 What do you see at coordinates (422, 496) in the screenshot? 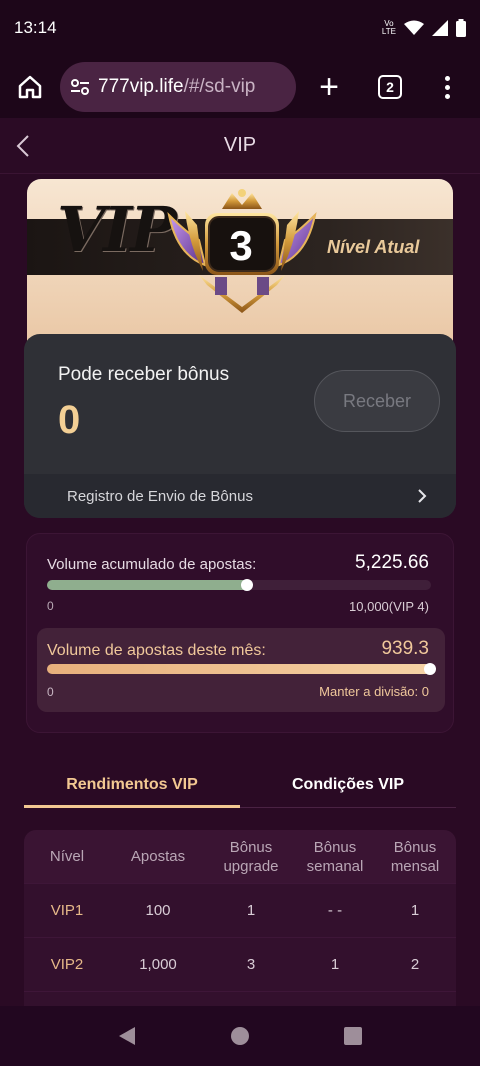
I see `chevron-right-icon` at bounding box center [422, 496].